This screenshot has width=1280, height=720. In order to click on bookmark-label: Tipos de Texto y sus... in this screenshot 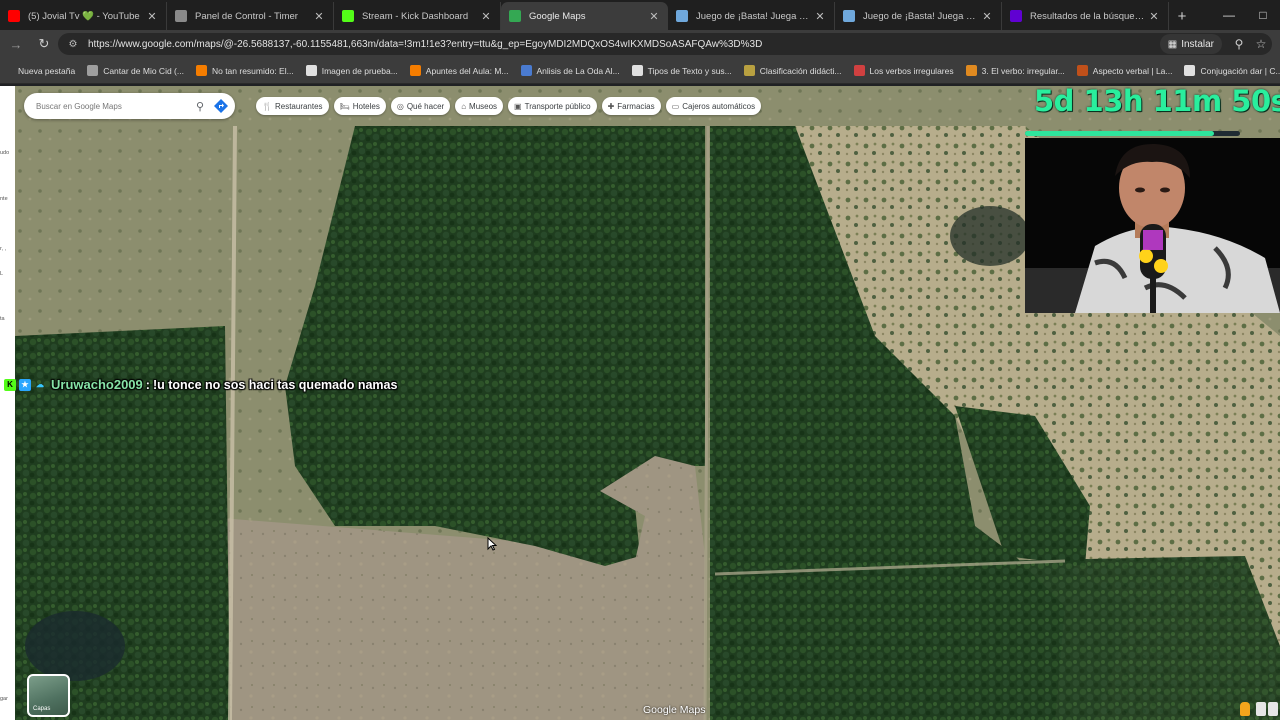, I will do `click(689, 70)`.